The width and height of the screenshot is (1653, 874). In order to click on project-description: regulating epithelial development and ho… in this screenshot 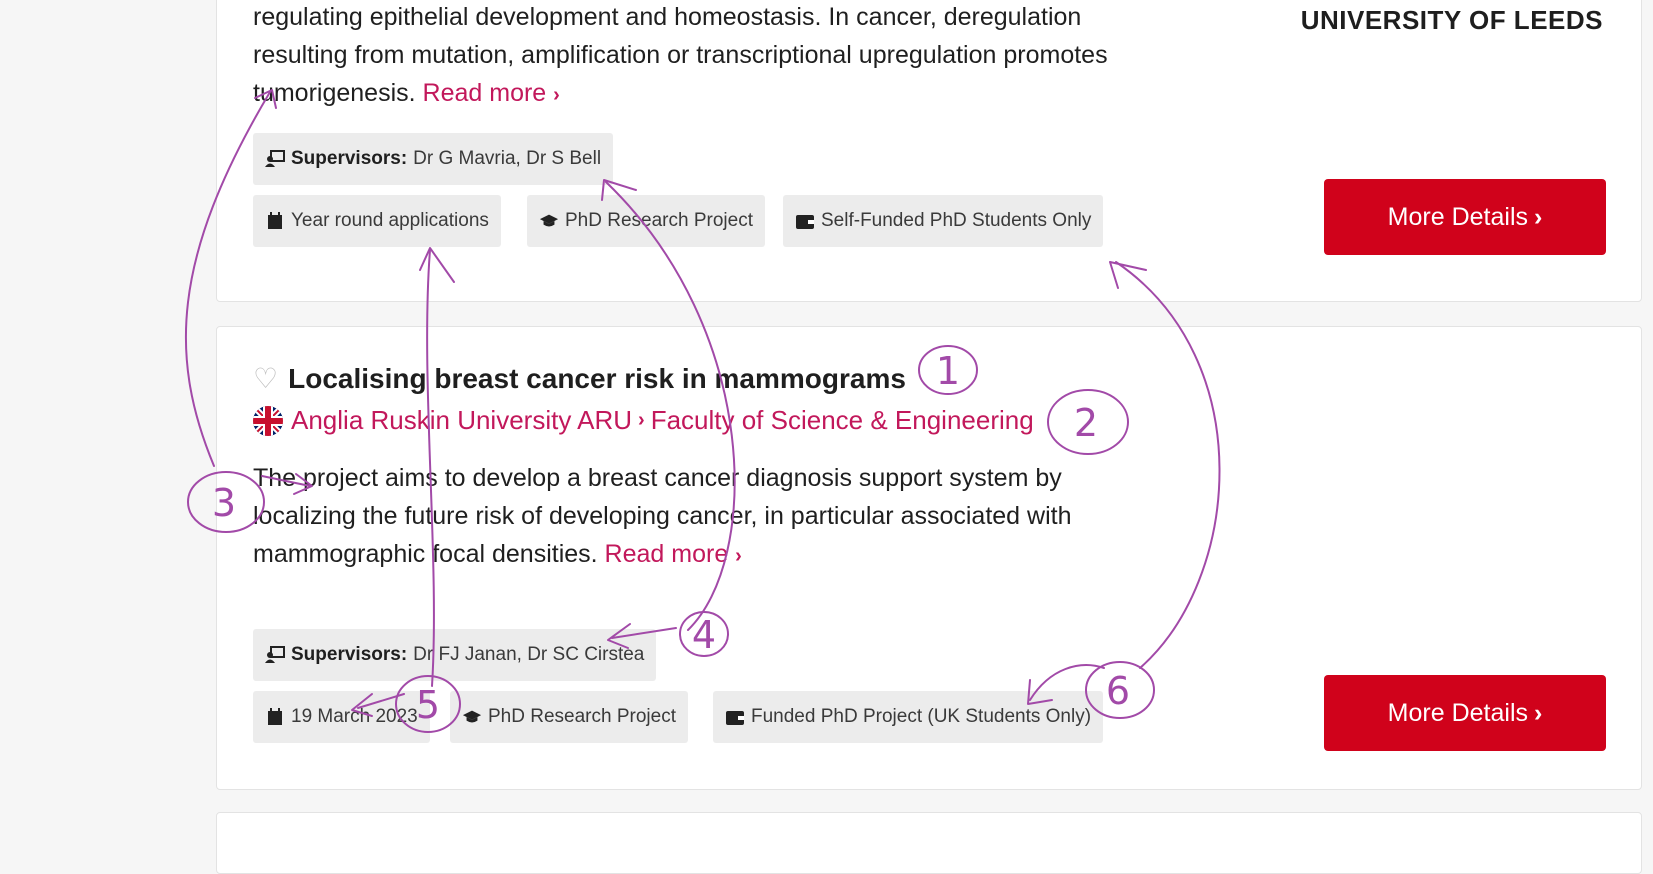, I will do `click(758, 57)`.